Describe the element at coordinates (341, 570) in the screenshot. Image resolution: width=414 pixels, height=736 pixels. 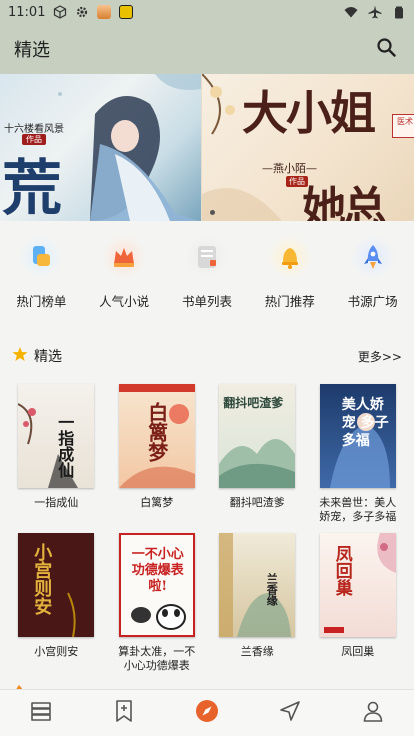
I see `cover-title: 凤回巢` at that location.